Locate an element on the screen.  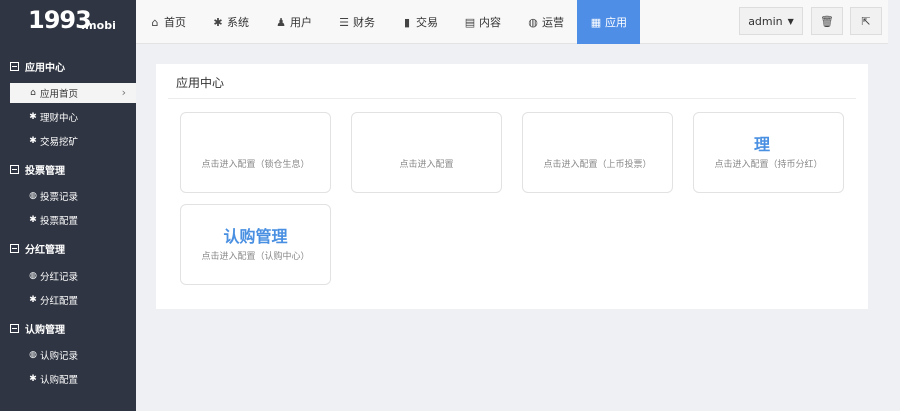
sidebar-item-label: 投票记录 is located at coordinates (59, 197).